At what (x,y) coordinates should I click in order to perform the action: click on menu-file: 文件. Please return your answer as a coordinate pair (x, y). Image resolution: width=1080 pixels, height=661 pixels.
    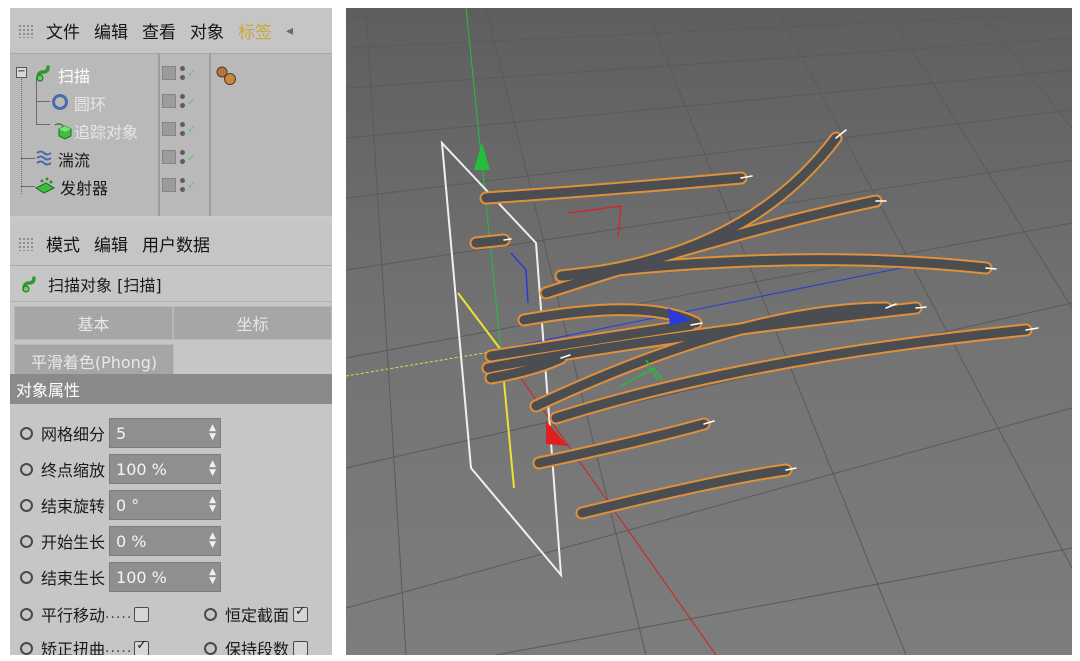
    Looking at the image, I should click on (63, 30).